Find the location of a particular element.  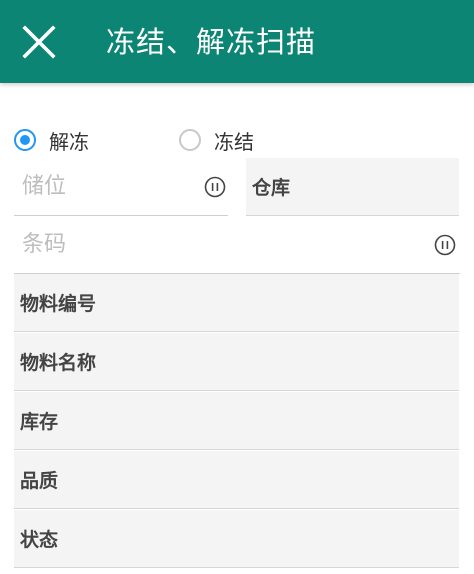

close-icon is located at coordinates (39, 42).